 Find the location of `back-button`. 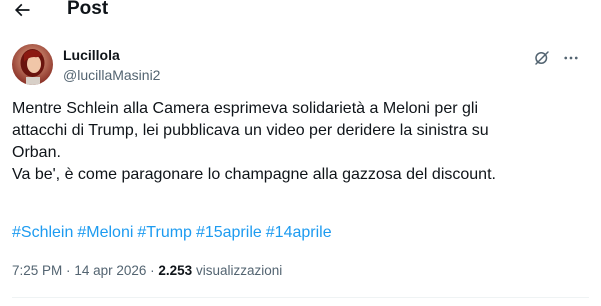

back-button is located at coordinates (22, 10).